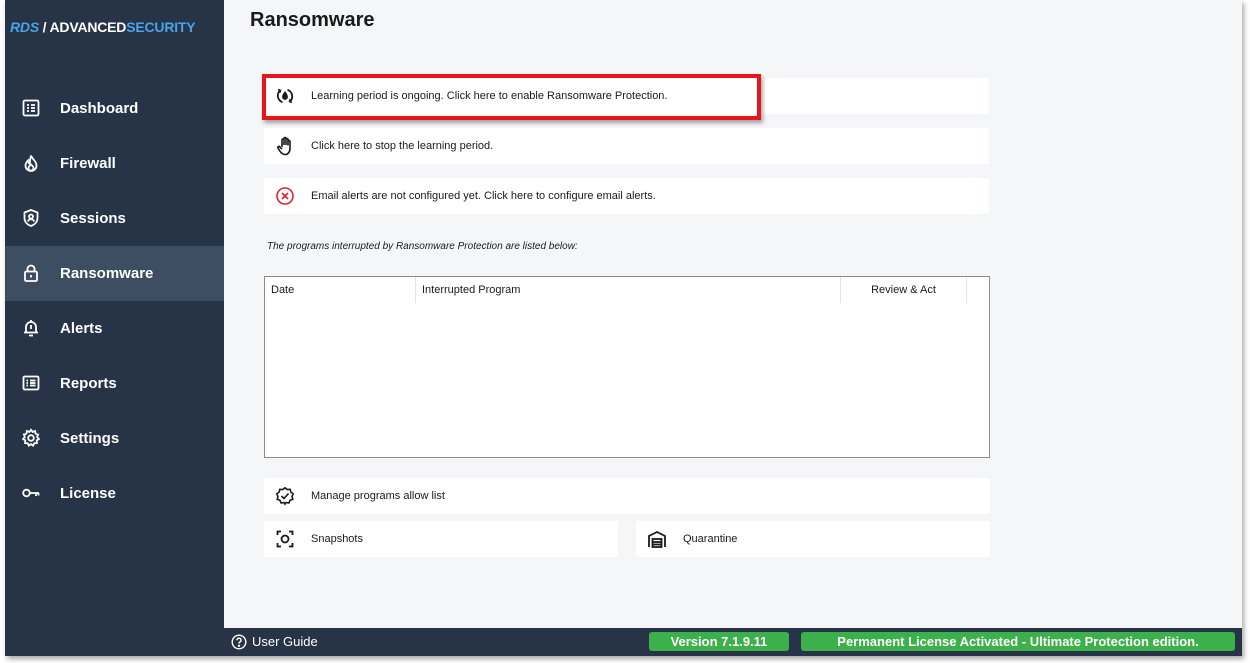 Image resolution: width=1250 pixels, height=663 pixels. What do you see at coordinates (285, 539) in the screenshot?
I see `snapshot-icon` at bounding box center [285, 539].